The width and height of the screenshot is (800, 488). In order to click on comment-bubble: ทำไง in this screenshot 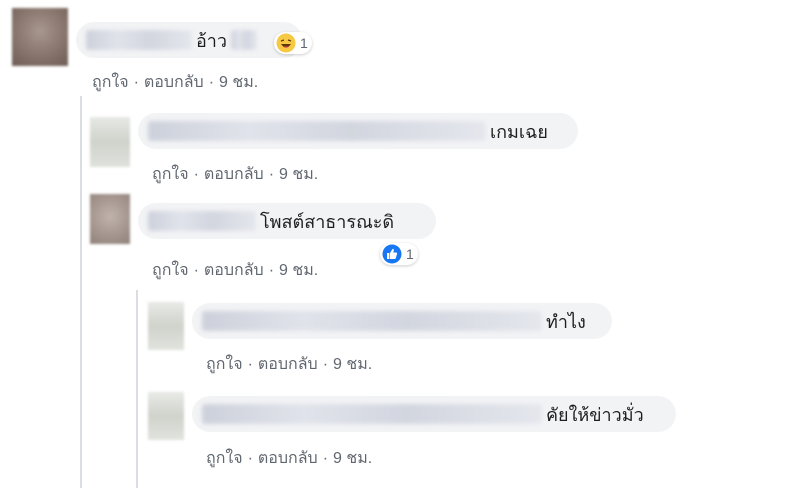, I will do `click(402, 321)`.